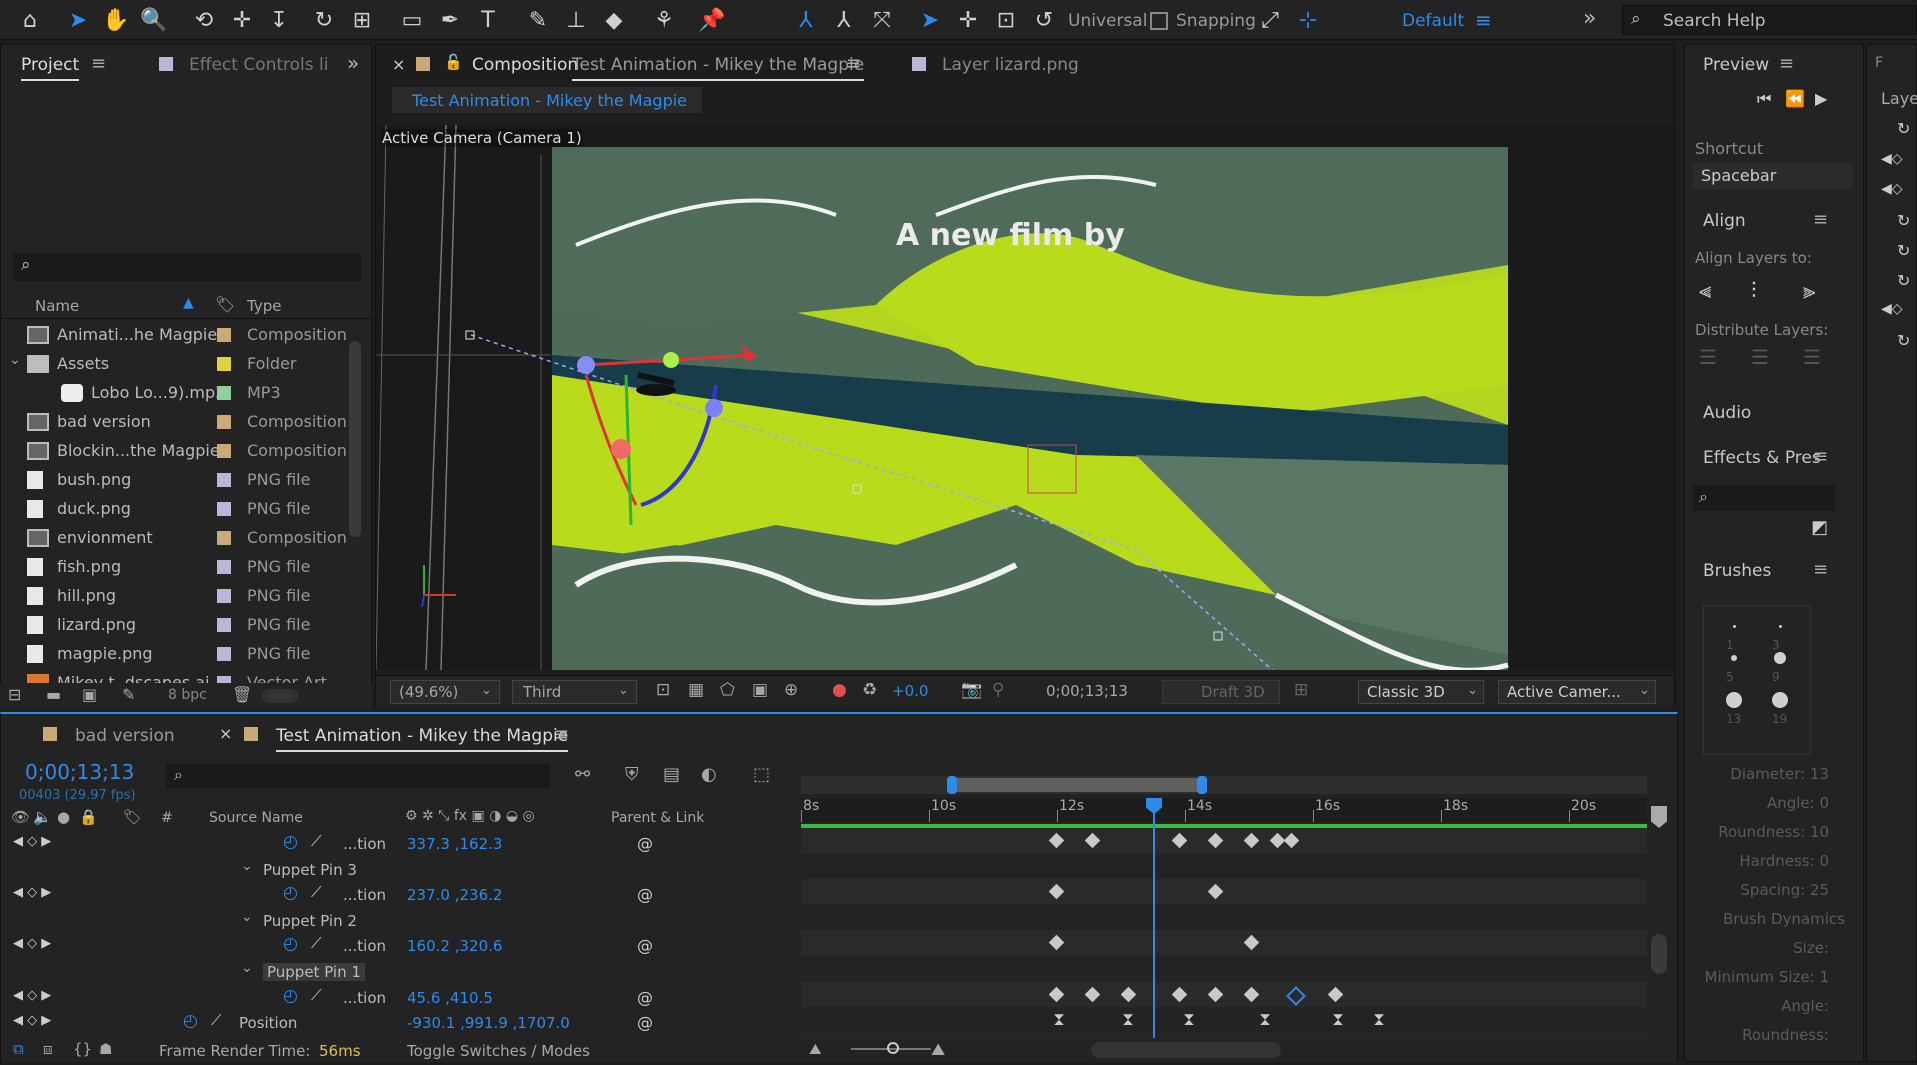 The width and height of the screenshot is (1917, 1065). I want to click on tab-bad-version: bad version, so click(125, 736).